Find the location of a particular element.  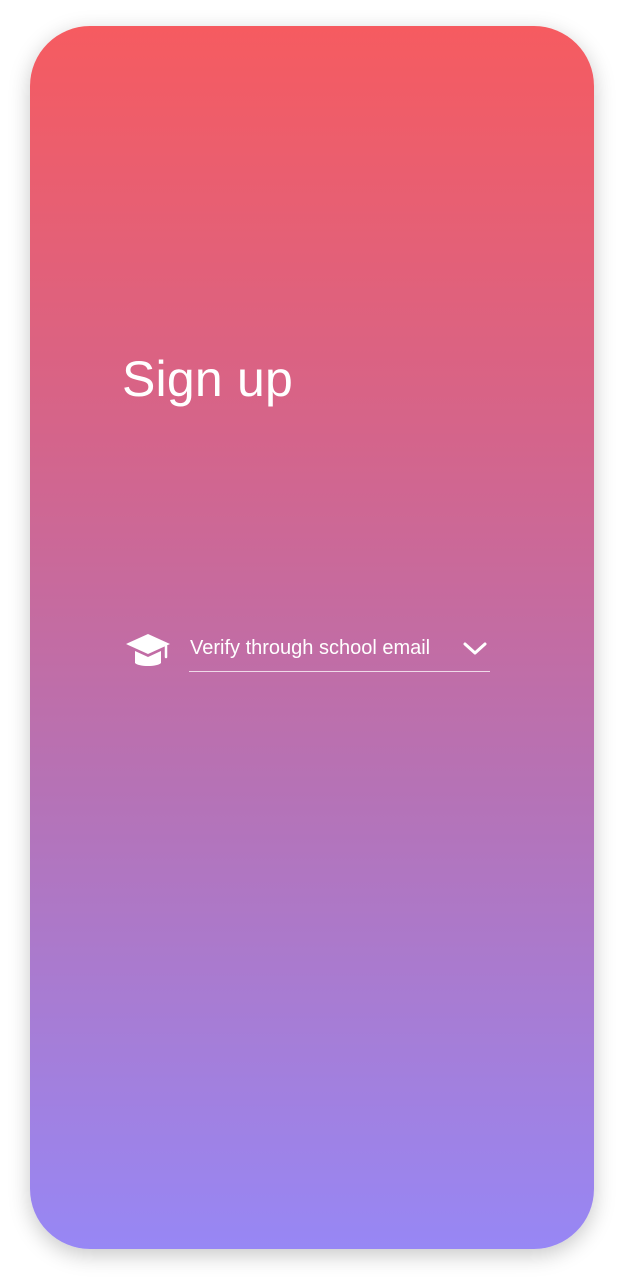

graduation-cap-icon is located at coordinates (148, 651).